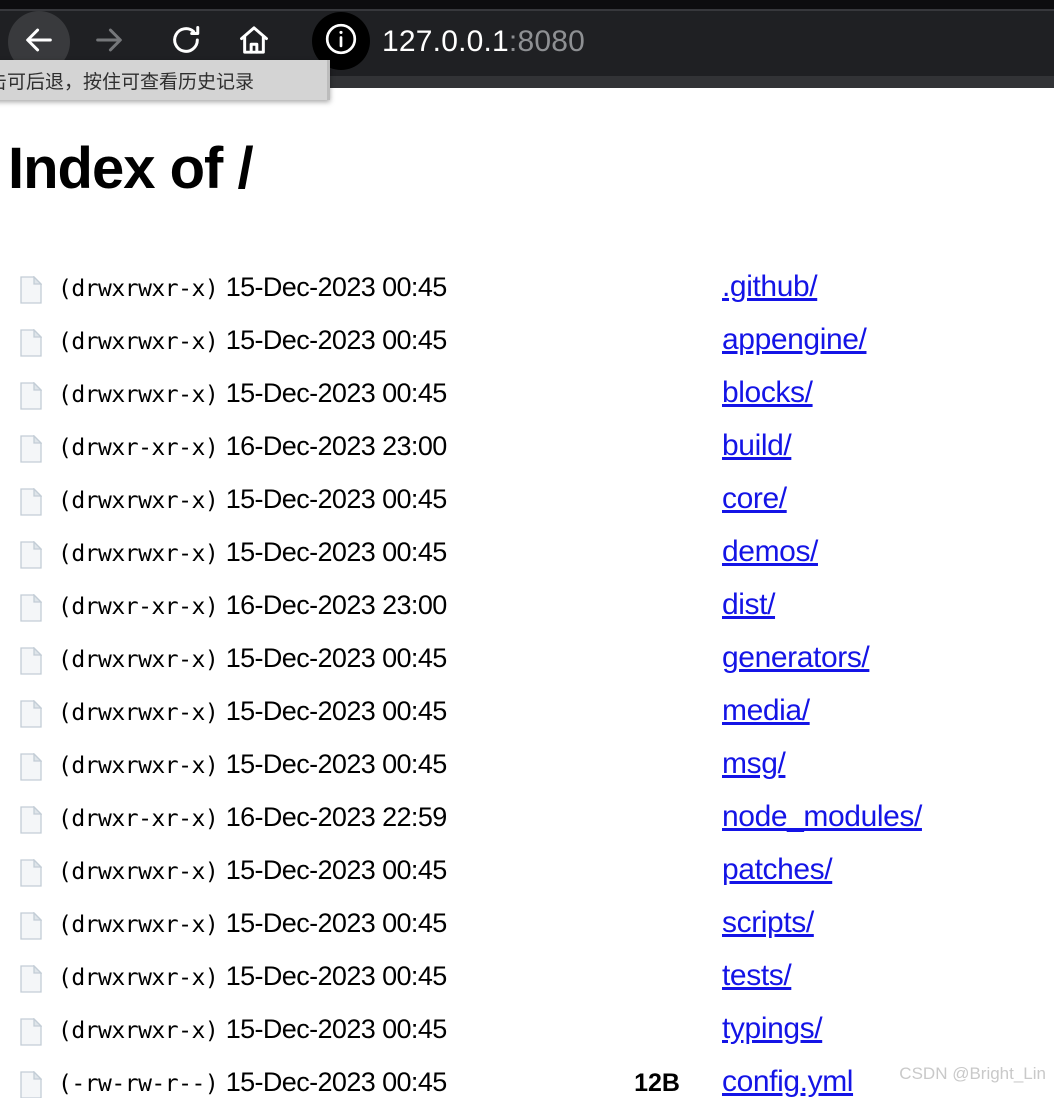 The image size is (1054, 1098). What do you see at coordinates (527, 718) in the screenshot?
I see `table-row: (drwxrwxr-x) 15-Dec-2023 00:45 media/` at bounding box center [527, 718].